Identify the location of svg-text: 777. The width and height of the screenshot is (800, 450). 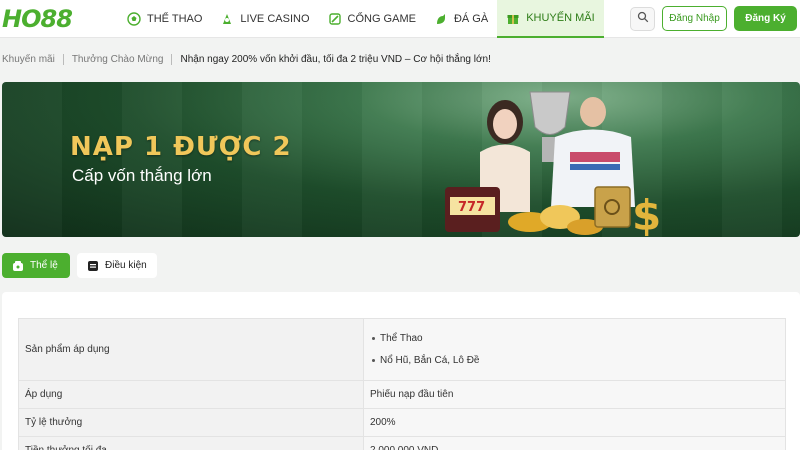
(471, 207).